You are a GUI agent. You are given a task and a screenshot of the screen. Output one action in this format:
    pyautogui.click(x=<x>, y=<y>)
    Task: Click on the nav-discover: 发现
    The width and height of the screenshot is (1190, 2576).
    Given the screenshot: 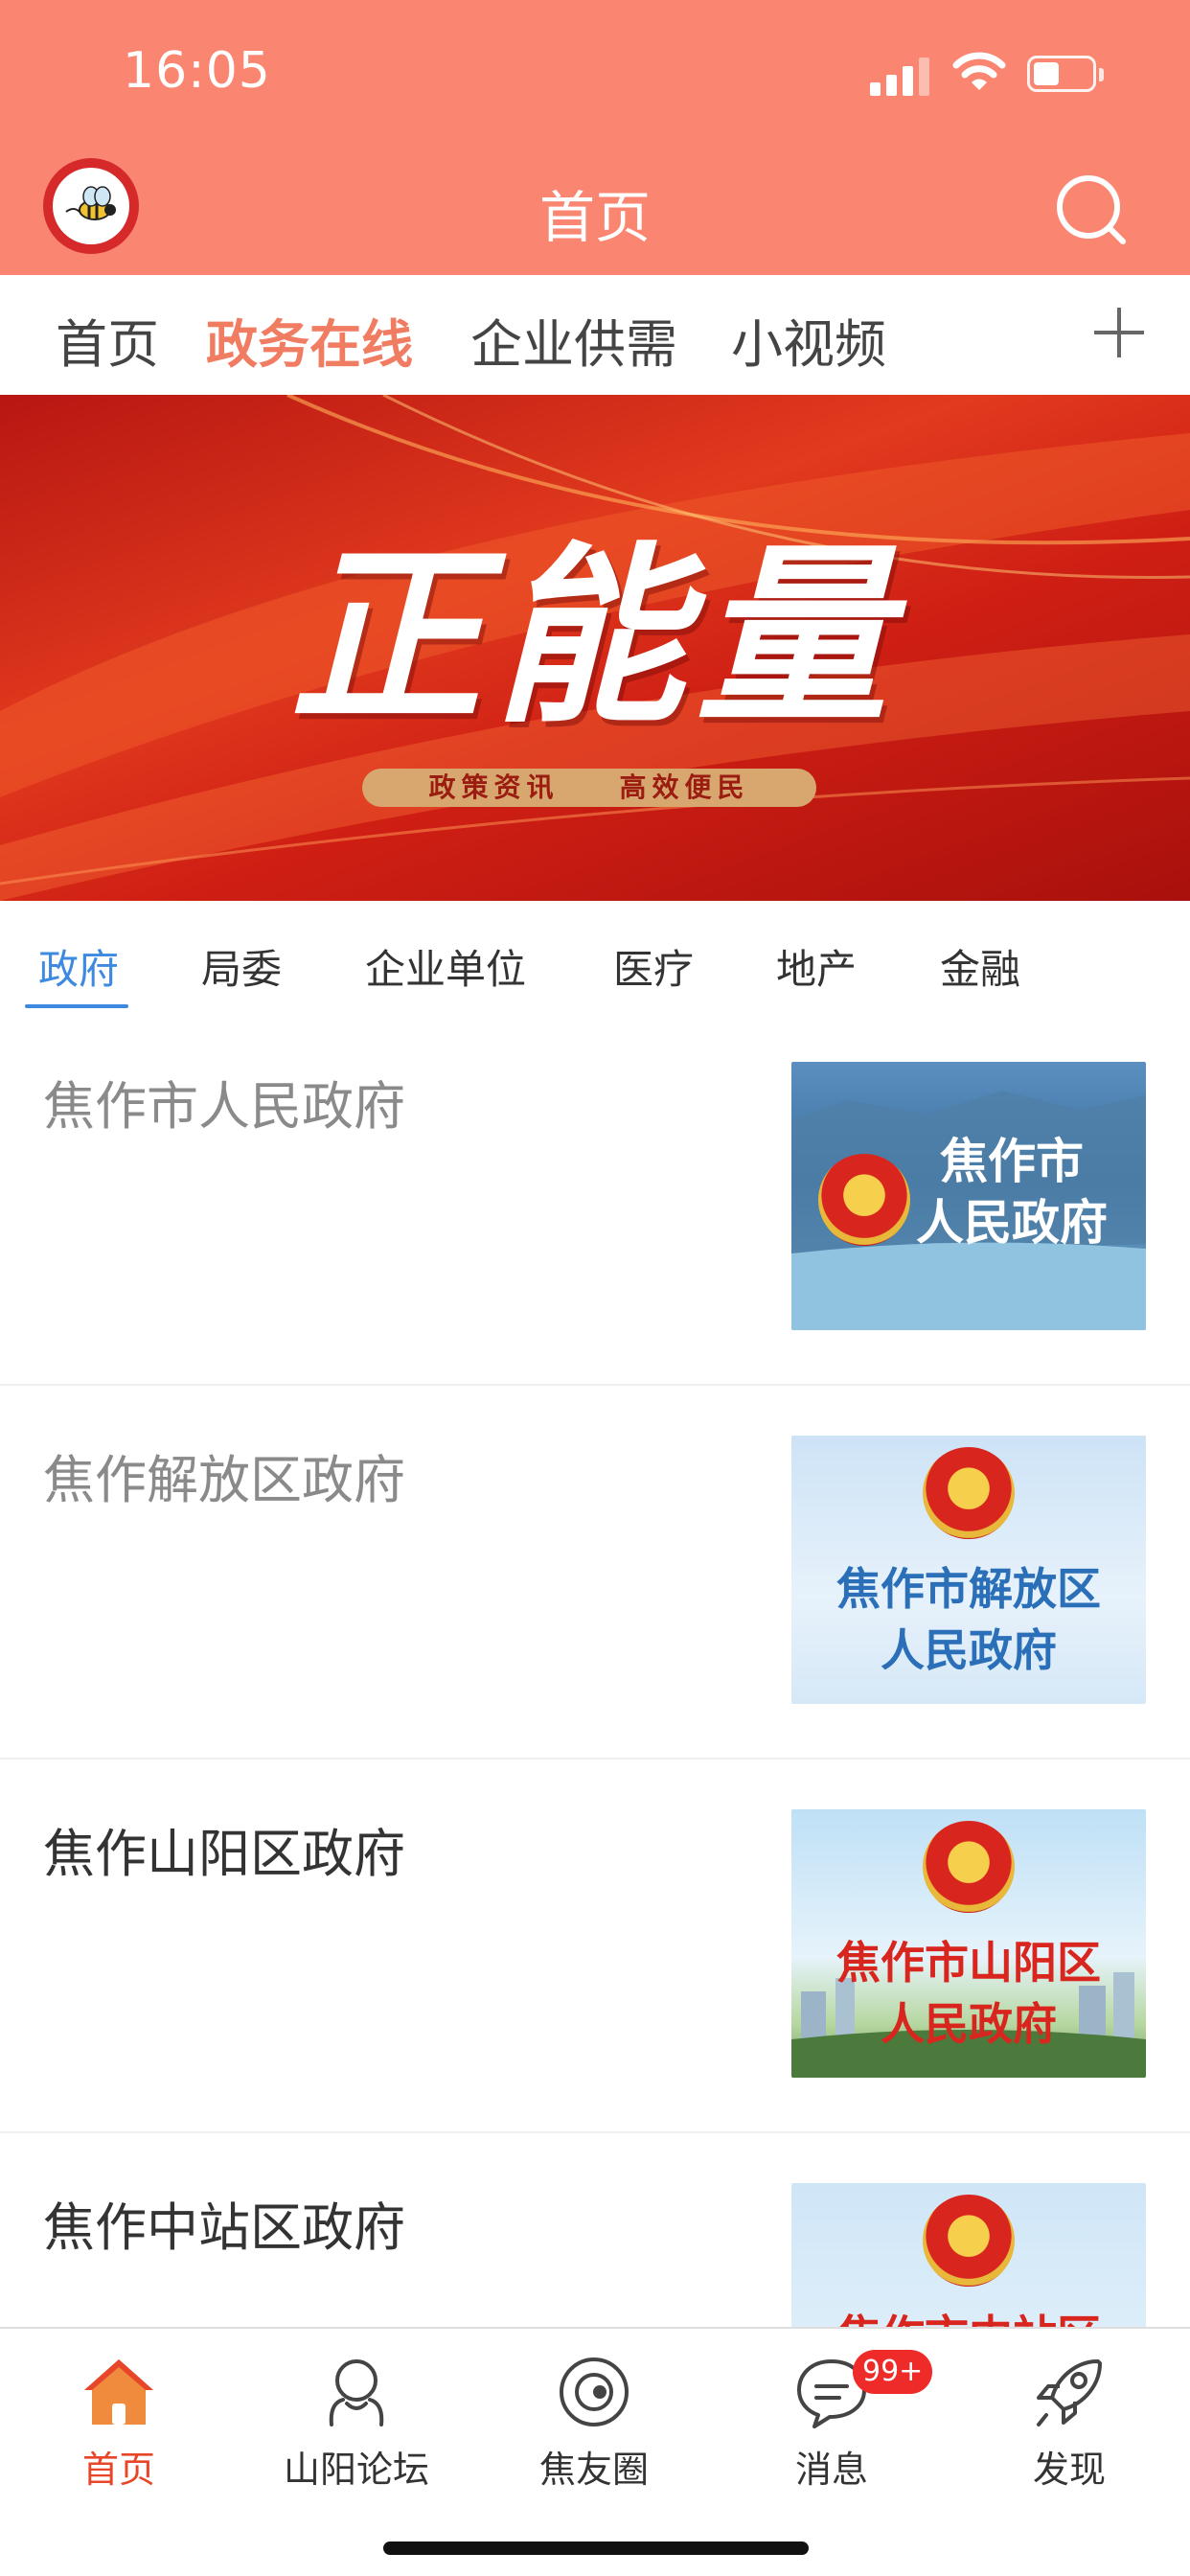 What is the action you would take?
    pyautogui.click(x=1069, y=2425)
    